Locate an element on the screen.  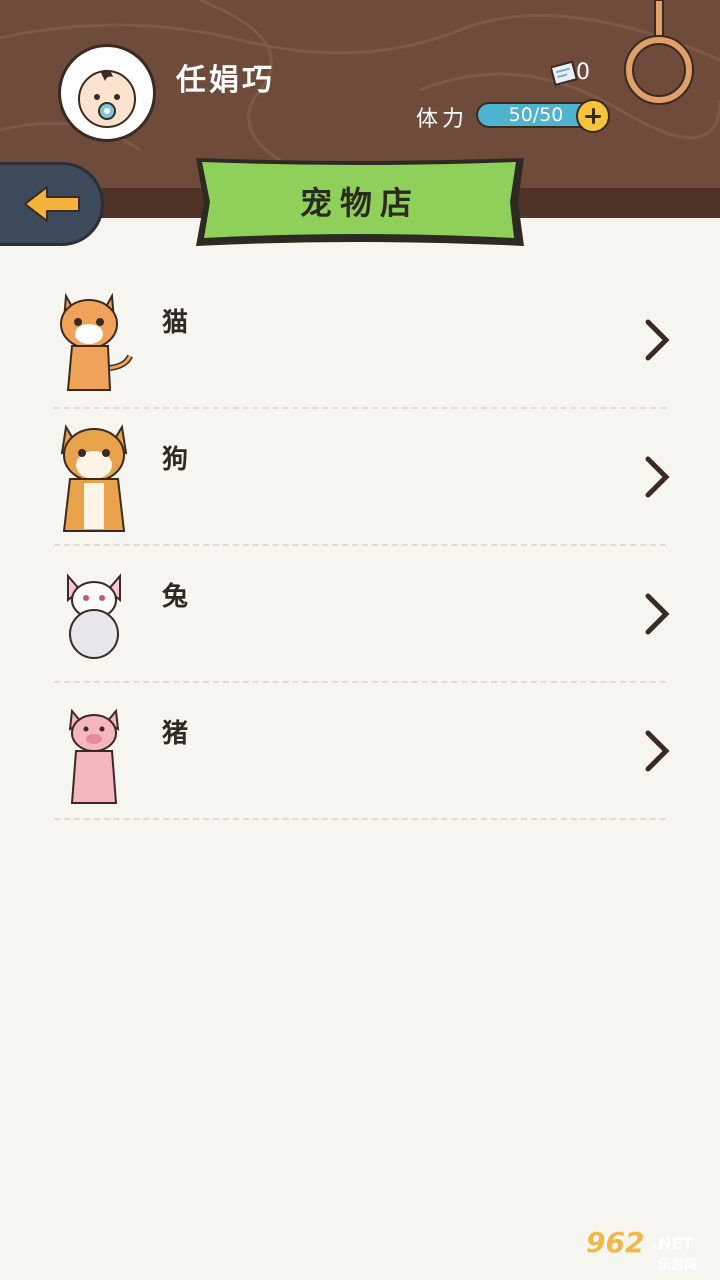
page-title: 宠物店 is located at coordinates (359, 203).